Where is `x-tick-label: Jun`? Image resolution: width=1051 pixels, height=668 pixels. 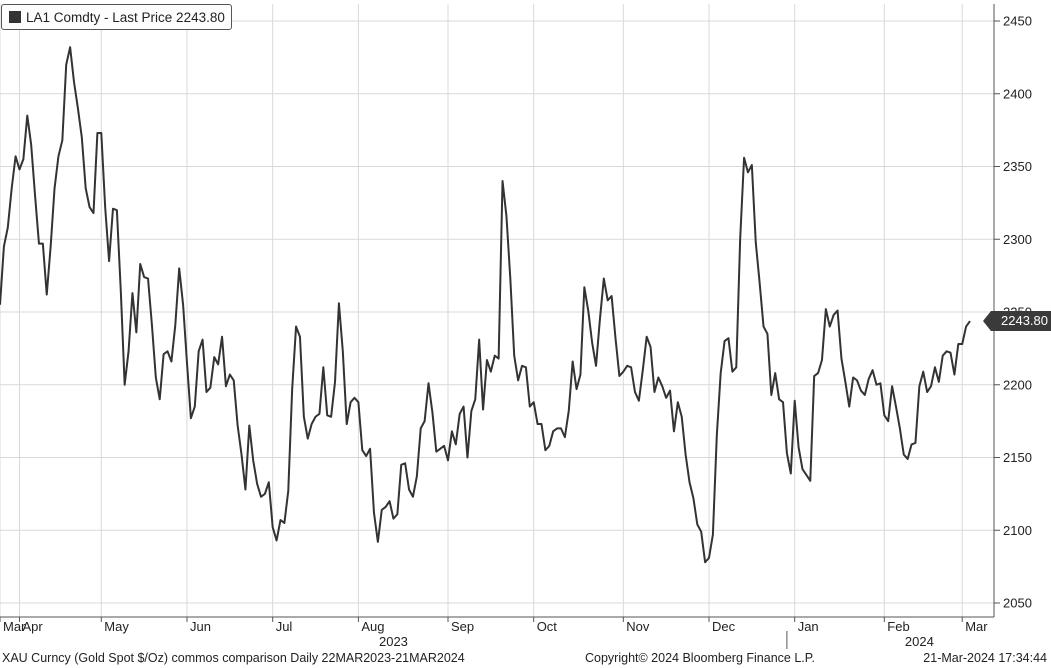 x-tick-label: Jun is located at coordinates (200, 626).